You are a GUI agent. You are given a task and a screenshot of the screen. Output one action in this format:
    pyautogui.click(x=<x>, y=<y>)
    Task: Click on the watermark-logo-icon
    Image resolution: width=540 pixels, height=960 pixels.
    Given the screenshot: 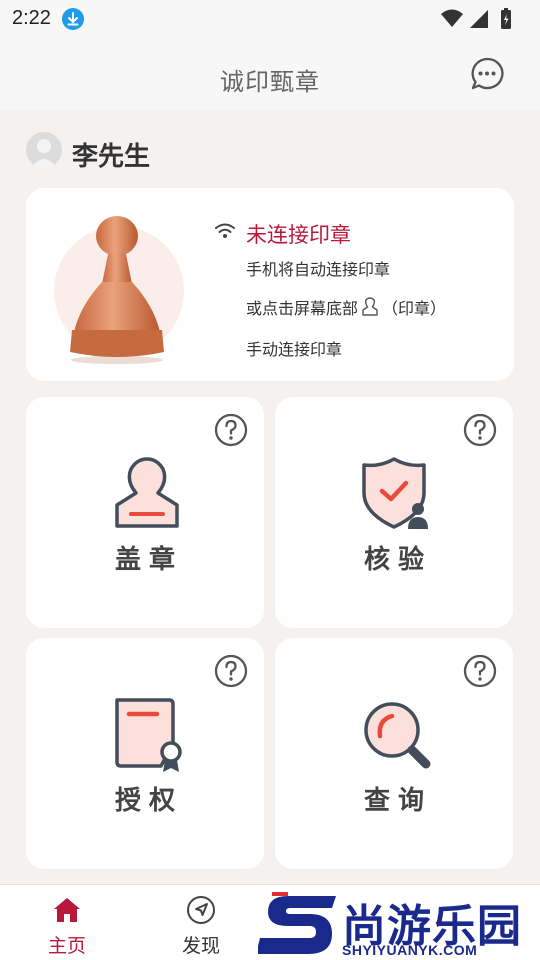 What is the action you would take?
    pyautogui.click(x=297, y=923)
    